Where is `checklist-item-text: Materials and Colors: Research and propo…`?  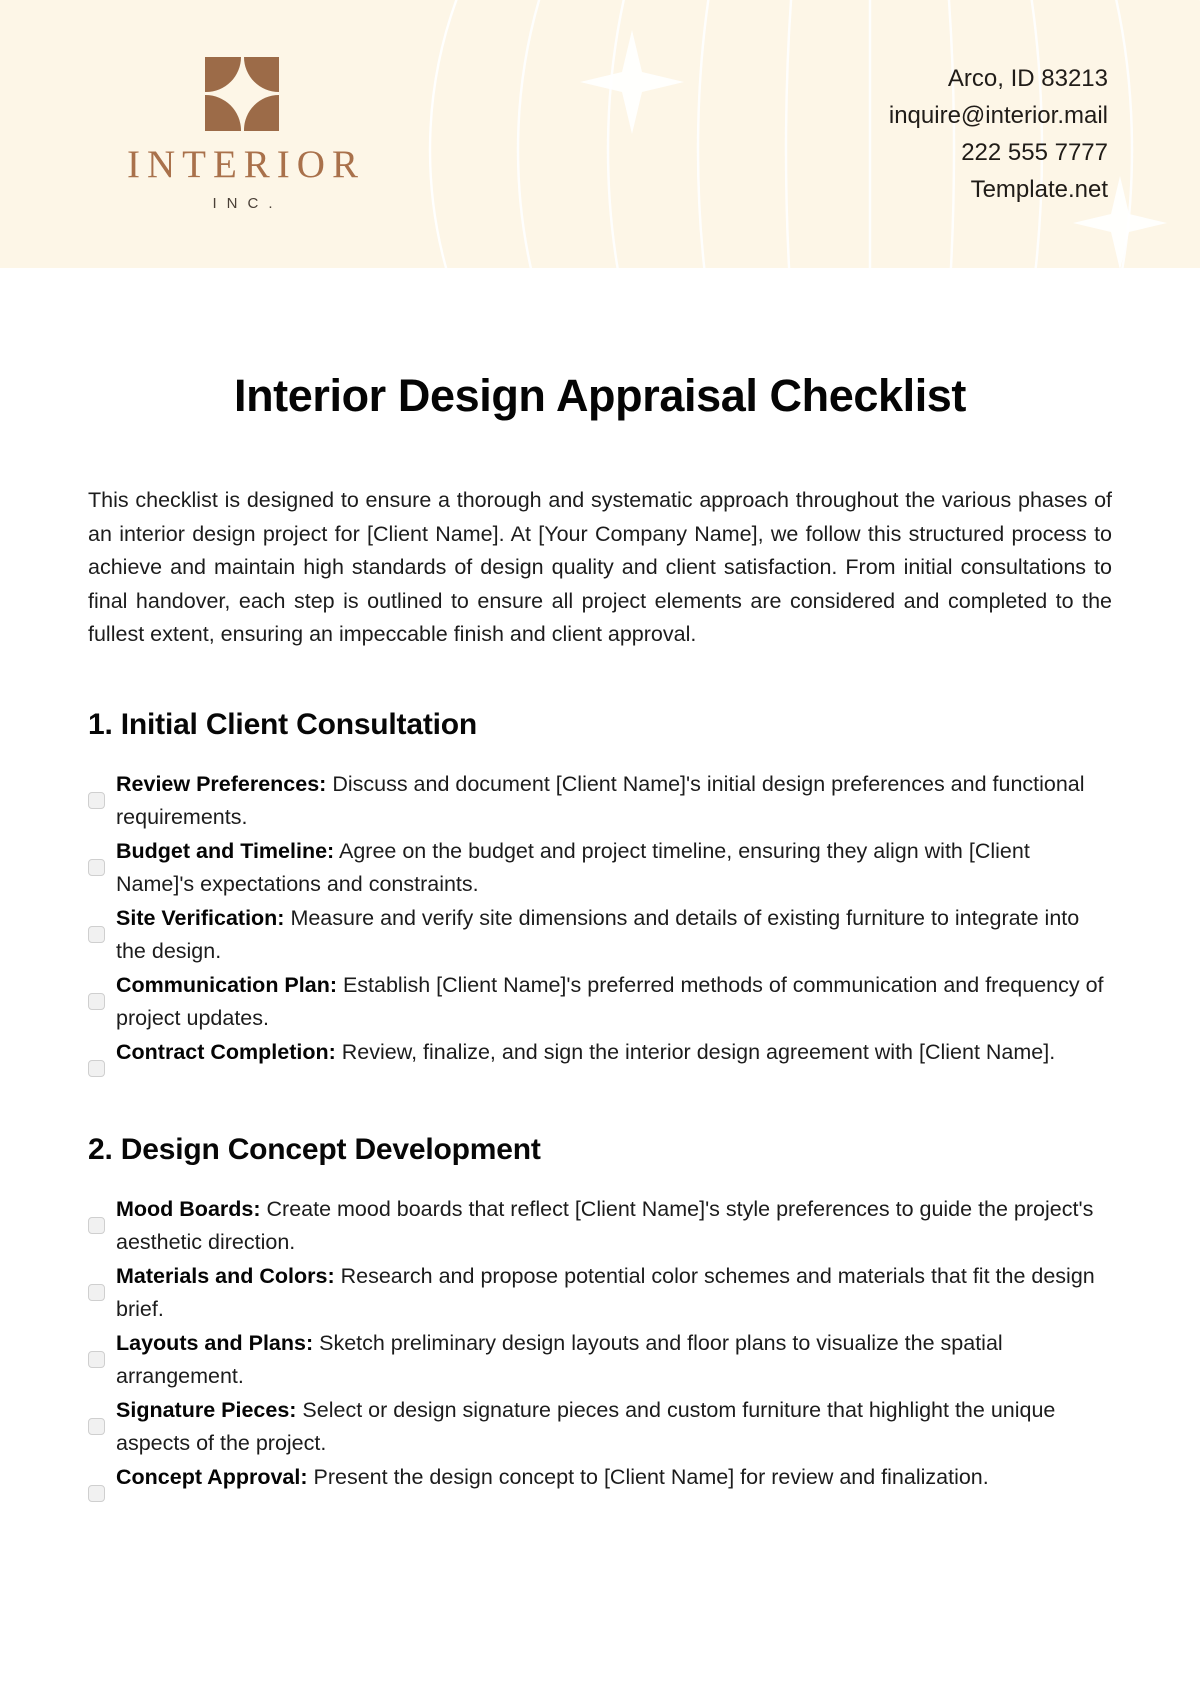 checklist-item-text: Materials and Colors: Research and propo… is located at coordinates (614, 1293).